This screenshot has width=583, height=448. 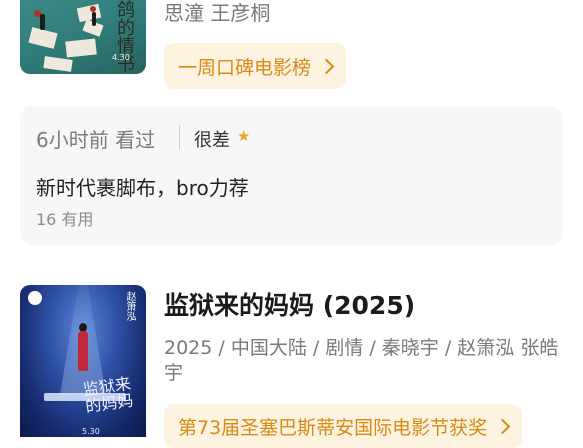 What do you see at coordinates (83, 37) in the screenshot?
I see `movie-poster-prev: 鸽的情书 4.30` at bounding box center [83, 37].